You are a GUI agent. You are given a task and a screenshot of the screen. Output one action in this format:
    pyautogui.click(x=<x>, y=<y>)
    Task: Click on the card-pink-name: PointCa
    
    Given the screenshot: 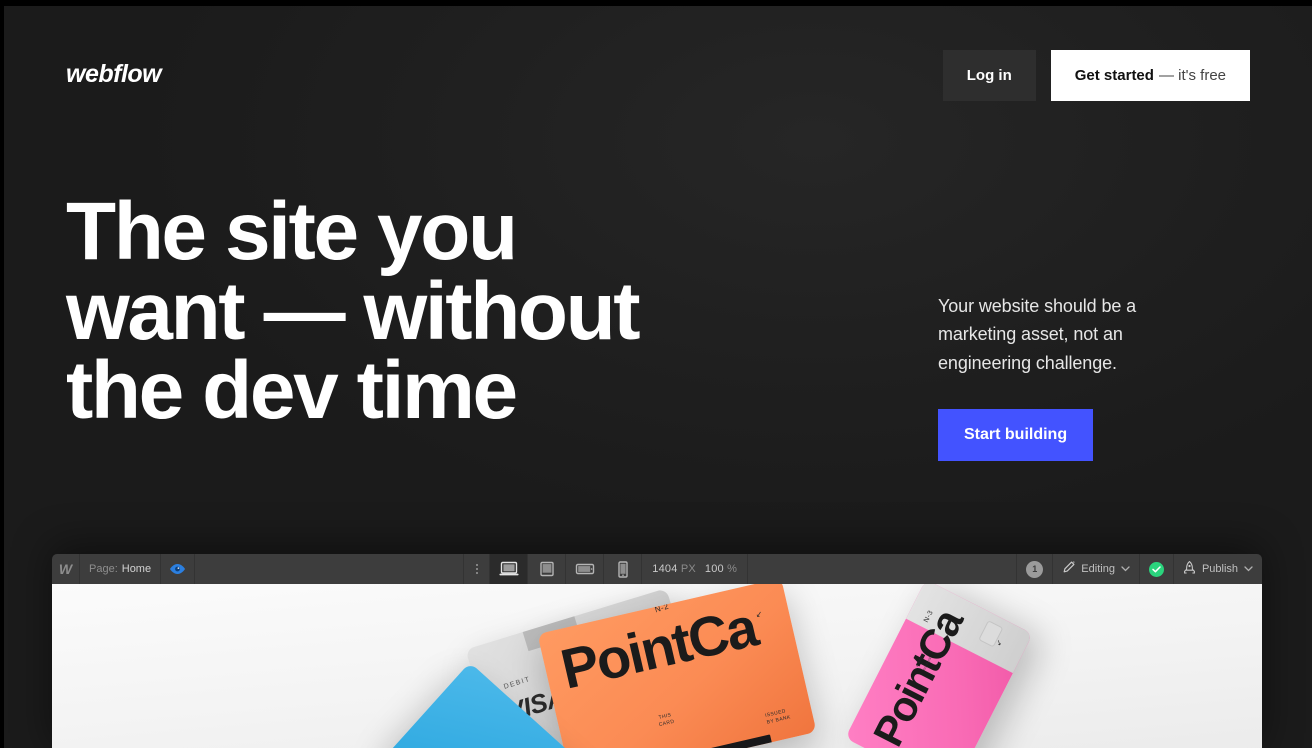 What is the action you would take?
    pyautogui.click(x=917, y=675)
    